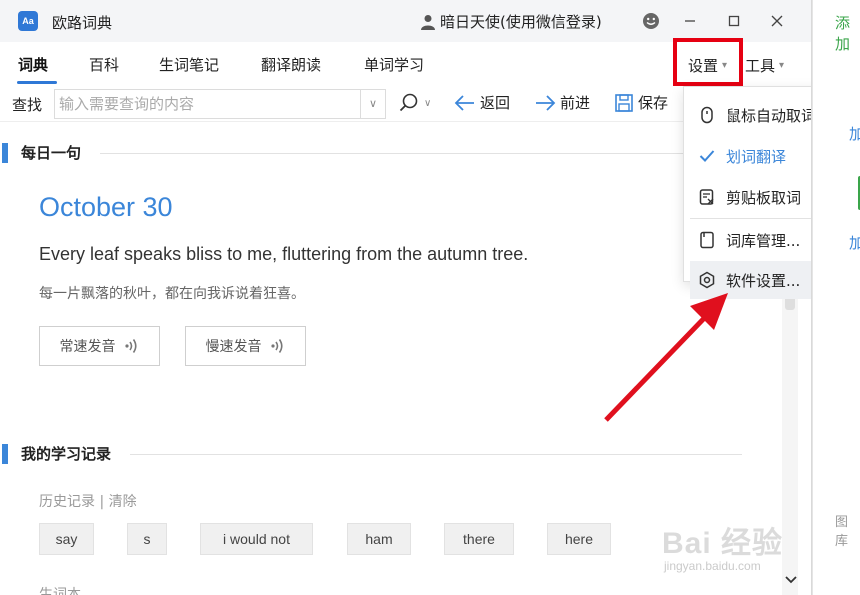  What do you see at coordinates (782, 65) in the screenshot?
I see `chevron-down-icon: ▾` at bounding box center [782, 65].